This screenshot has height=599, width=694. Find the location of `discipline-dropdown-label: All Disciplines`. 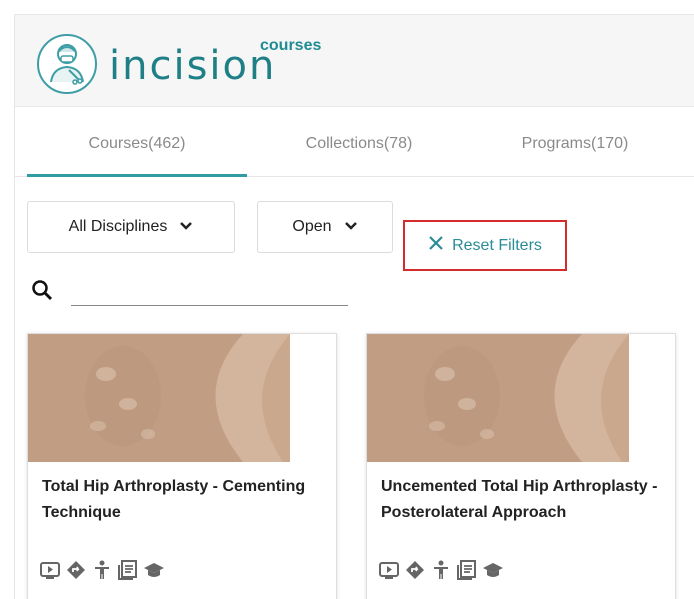

discipline-dropdown-label: All Disciplines is located at coordinates (118, 226).